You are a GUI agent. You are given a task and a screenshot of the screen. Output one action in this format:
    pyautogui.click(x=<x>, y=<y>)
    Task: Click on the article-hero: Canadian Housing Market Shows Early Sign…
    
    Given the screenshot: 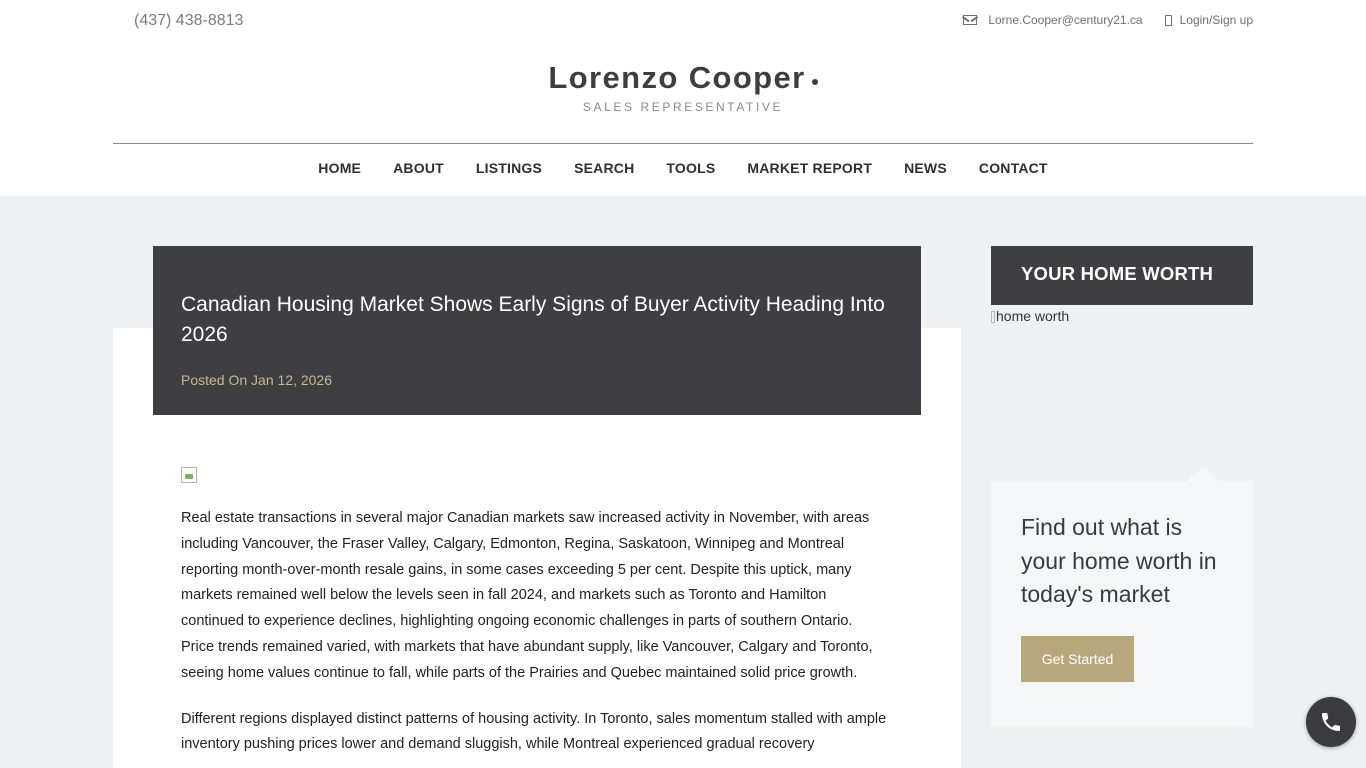 What is the action you would take?
    pyautogui.click(x=537, y=330)
    